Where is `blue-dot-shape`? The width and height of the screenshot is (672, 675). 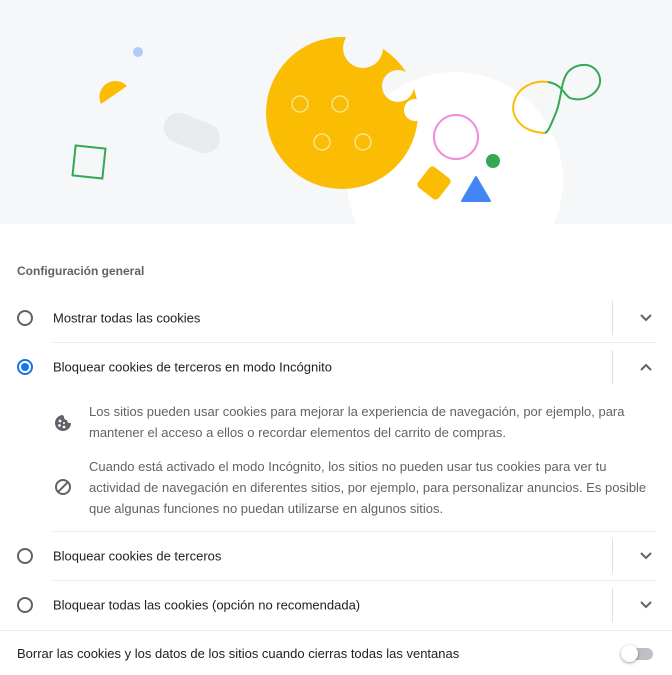 blue-dot-shape is located at coordinates (138, 52).